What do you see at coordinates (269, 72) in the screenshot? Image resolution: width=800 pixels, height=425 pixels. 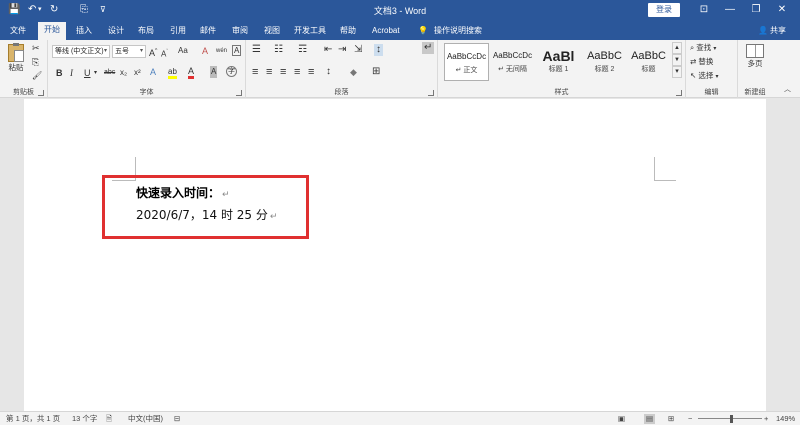 I see `align-center-button: ≡` at bounding box center [269, 72].